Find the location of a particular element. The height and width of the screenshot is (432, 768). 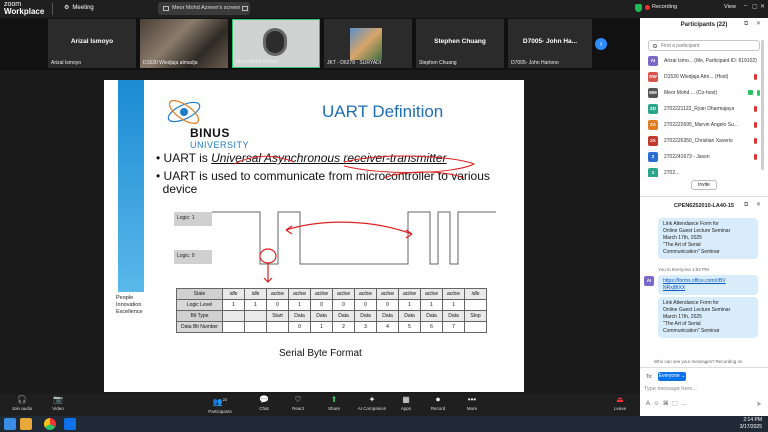

avatar: 2 is located at coordinates (653, 172).